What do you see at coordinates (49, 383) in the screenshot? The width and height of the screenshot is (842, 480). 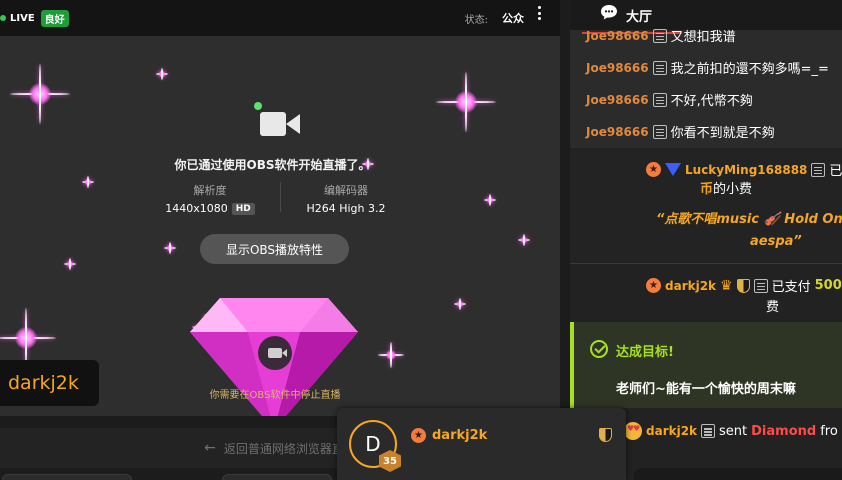 I see `streamer-name-chip: darkj2k` at bounding box center [49, 383].